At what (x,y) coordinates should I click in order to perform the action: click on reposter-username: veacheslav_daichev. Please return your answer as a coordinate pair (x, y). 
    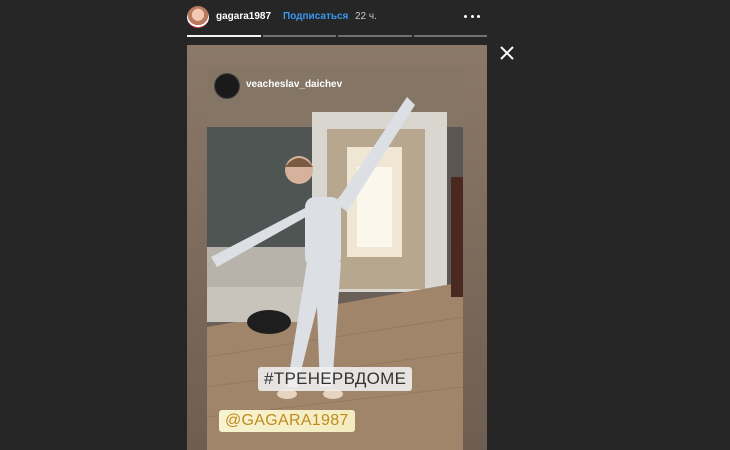
    Looking at the image, I should click on (294, 84).